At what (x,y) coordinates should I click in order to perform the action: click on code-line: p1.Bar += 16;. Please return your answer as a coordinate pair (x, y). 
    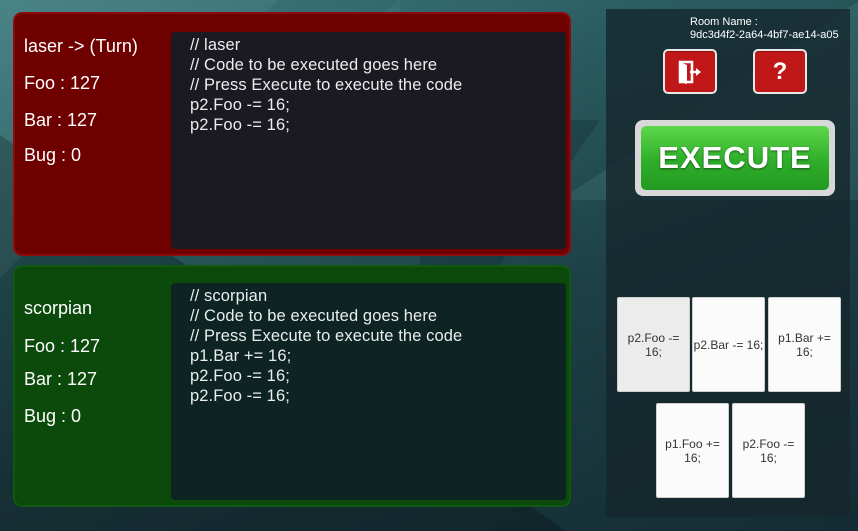
    Looking at the image, I should click on (241, 356).